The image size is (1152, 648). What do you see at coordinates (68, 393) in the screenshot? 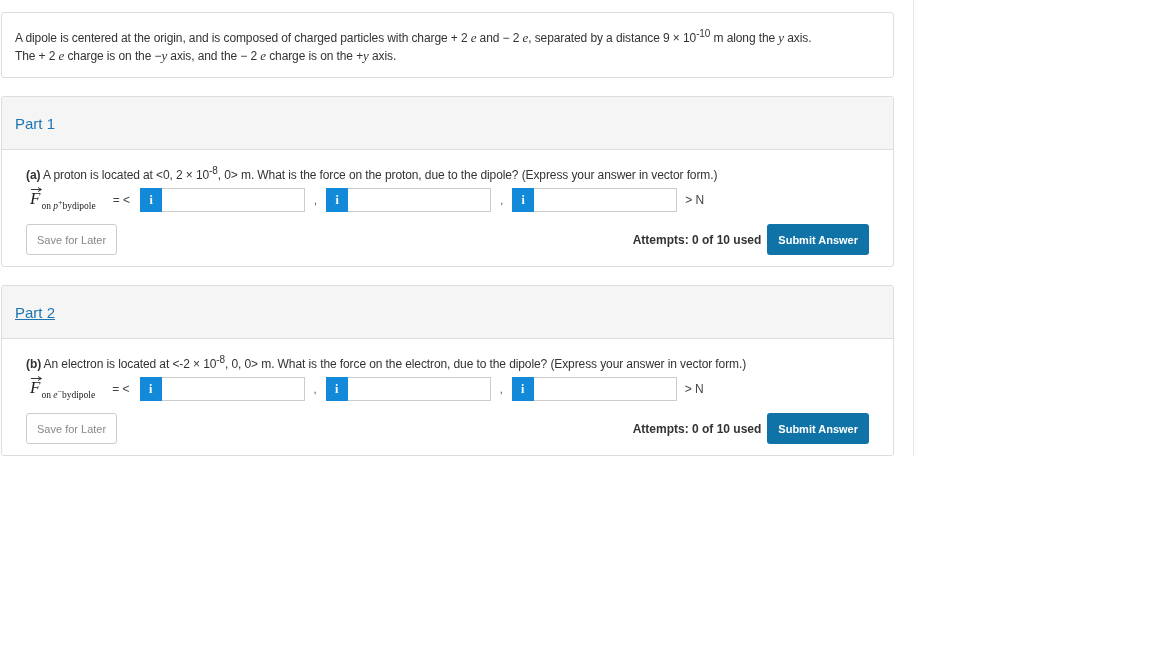
I see `subscript-text: on e$^{−}$bydipole` at bounding box center [68, 393].